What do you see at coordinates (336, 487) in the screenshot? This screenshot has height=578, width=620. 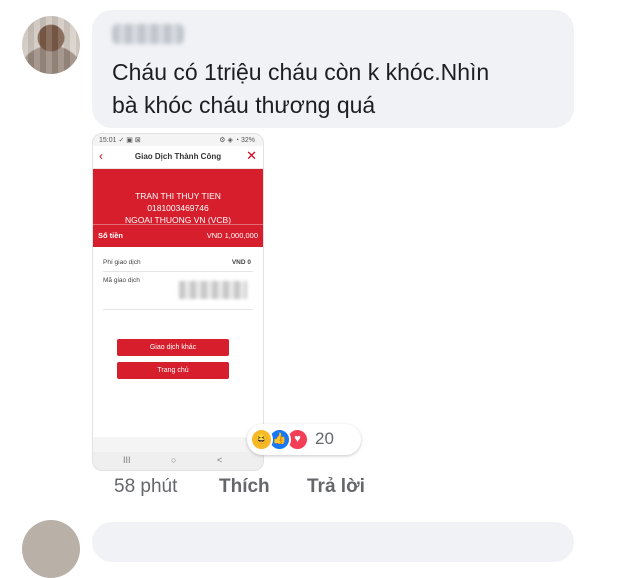 I see `reply-button: Trả lời` at bounding box center [336, 487].